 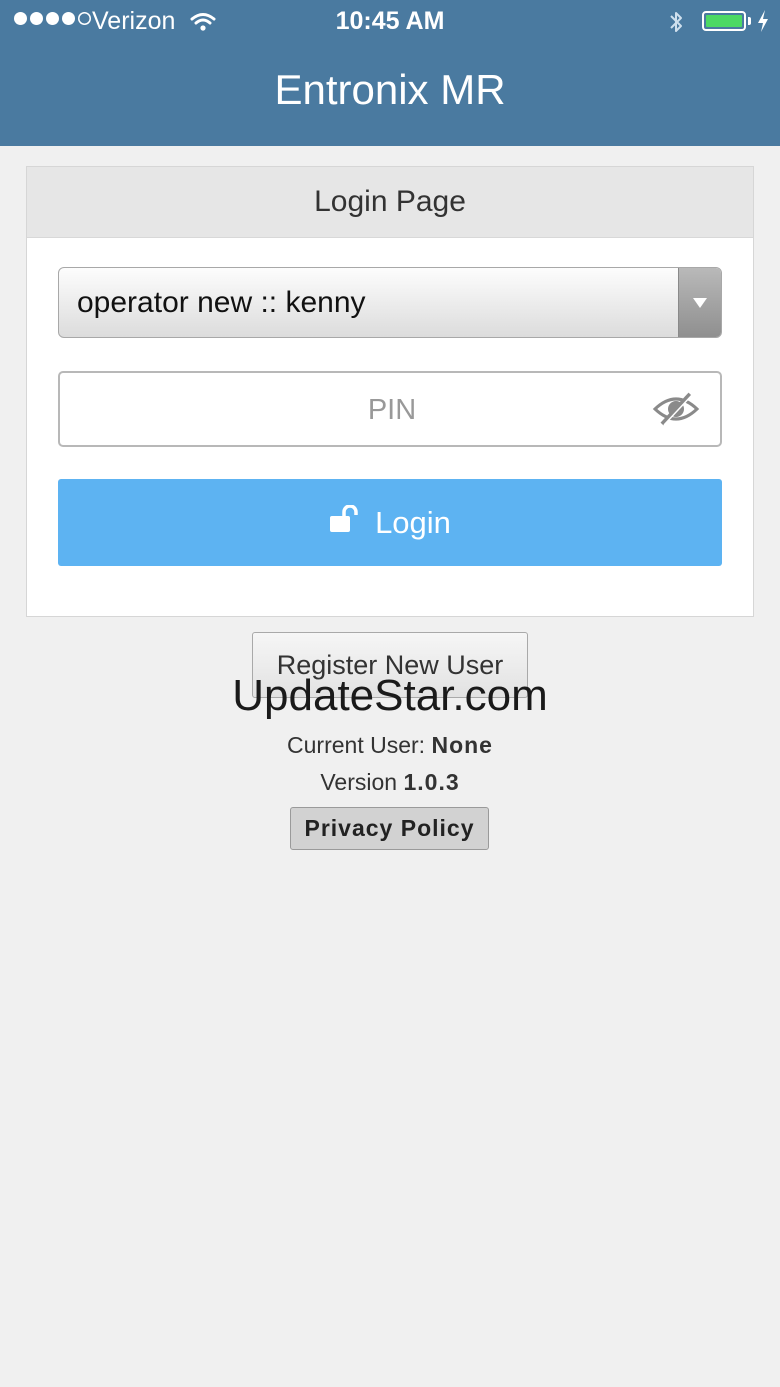 I want to click on pin-field, so click(x=391, y=409).